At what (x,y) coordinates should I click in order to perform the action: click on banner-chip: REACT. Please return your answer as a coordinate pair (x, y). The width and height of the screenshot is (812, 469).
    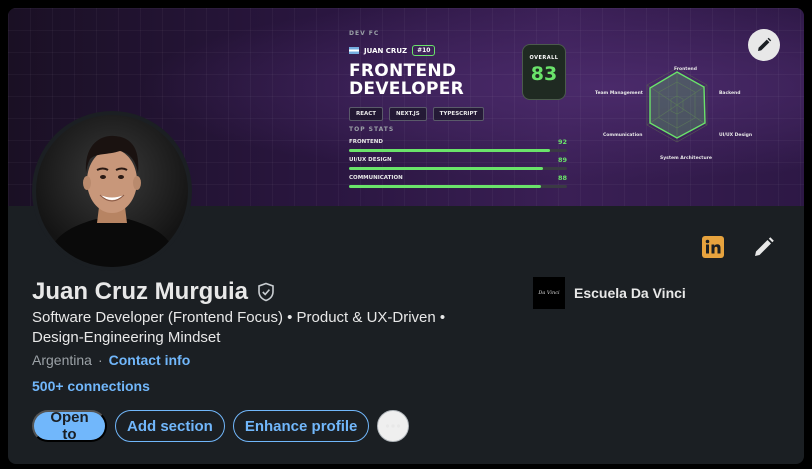
    Looking at the image, I should click on (366, 114).